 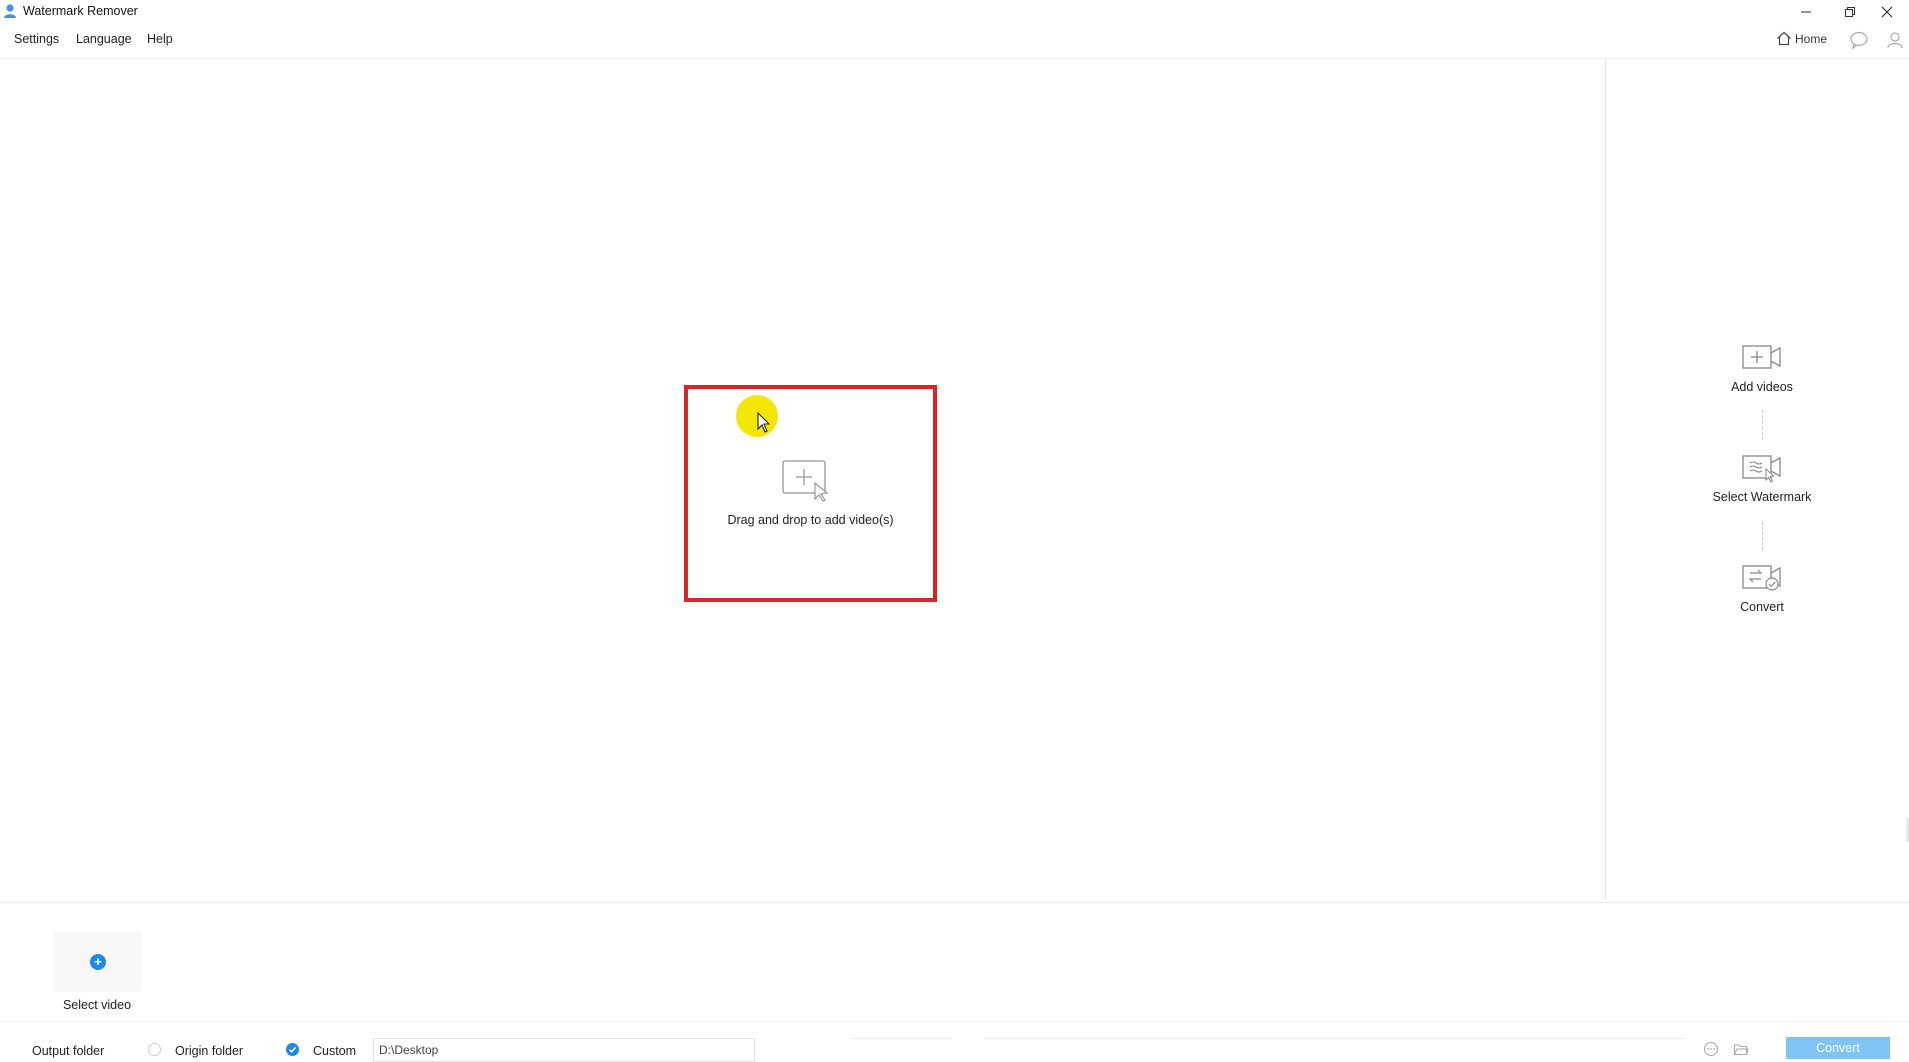 What do you see at coordinates (954, 1021) in the screenshot?
I see `footer-divider` at bounding box center [954, 1021].